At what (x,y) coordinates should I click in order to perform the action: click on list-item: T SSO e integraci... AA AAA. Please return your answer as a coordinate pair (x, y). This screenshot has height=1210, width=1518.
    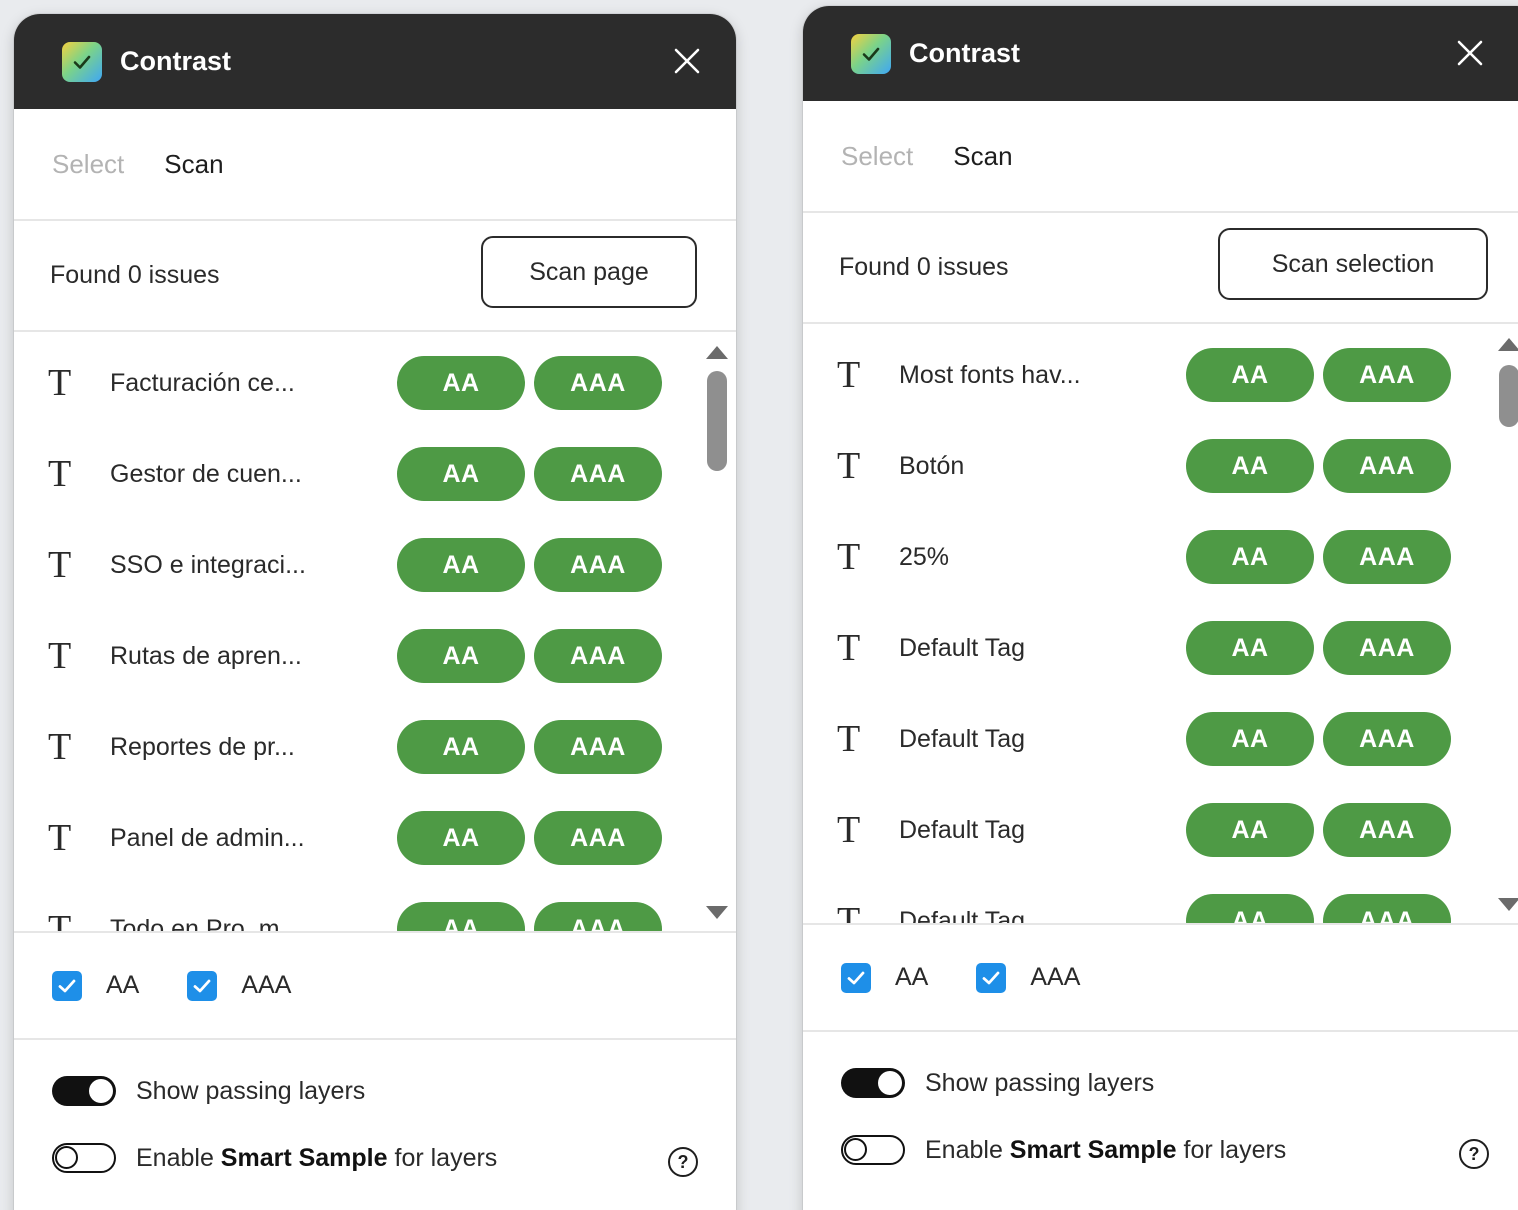
    Looking at the image, I should click on (364, 565).